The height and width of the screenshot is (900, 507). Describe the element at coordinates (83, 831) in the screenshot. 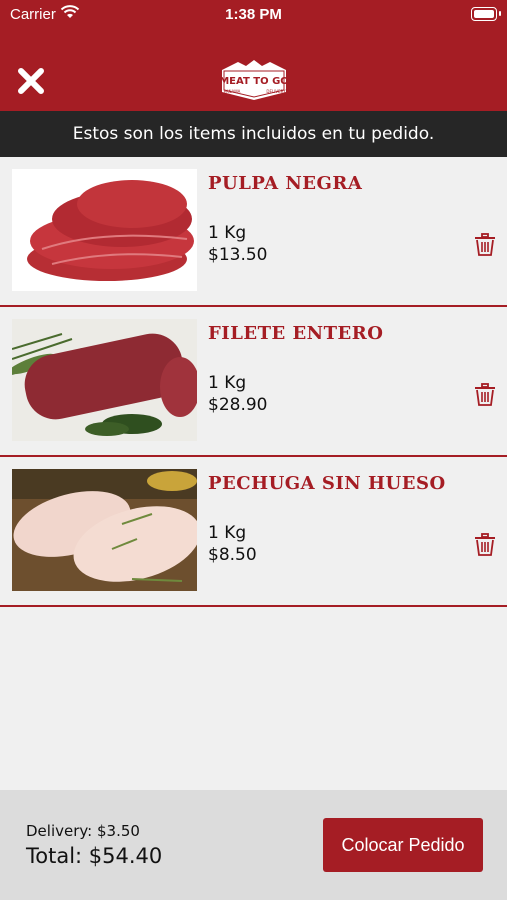

I see `delivery-fee: Delivery: $3.50` at that location.